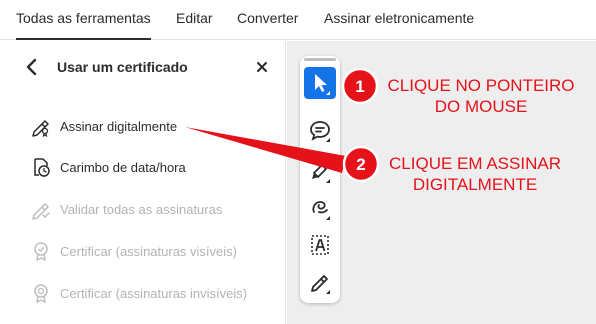 The width and height of the screenshot is (596, 324). I want to click on item-validate-signatures: Validar todas as assinaturas, so click(155, 210).